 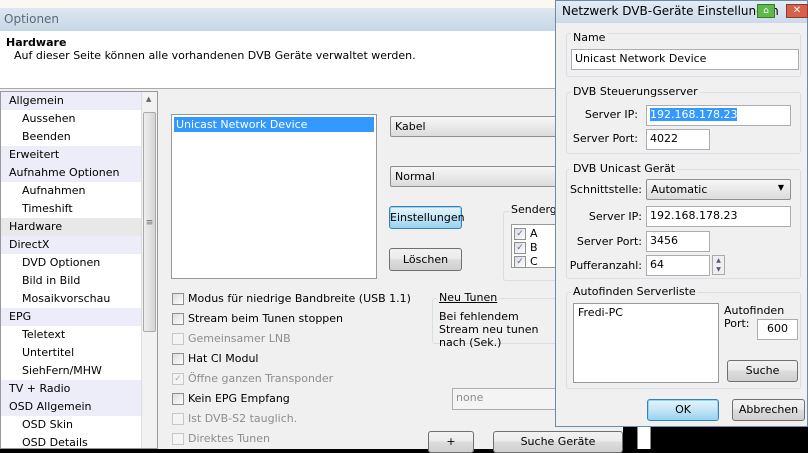 I want to click on control-ip-label: Server IP:, so click(x=611, y=114).